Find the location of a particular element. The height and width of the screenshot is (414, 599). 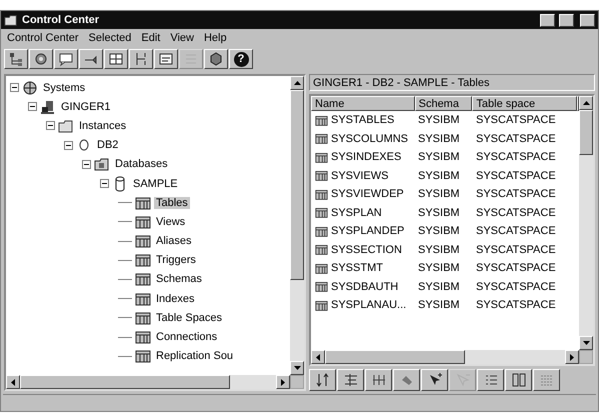

table-cell: SYSTABLES is located at coordinates (362, 120).